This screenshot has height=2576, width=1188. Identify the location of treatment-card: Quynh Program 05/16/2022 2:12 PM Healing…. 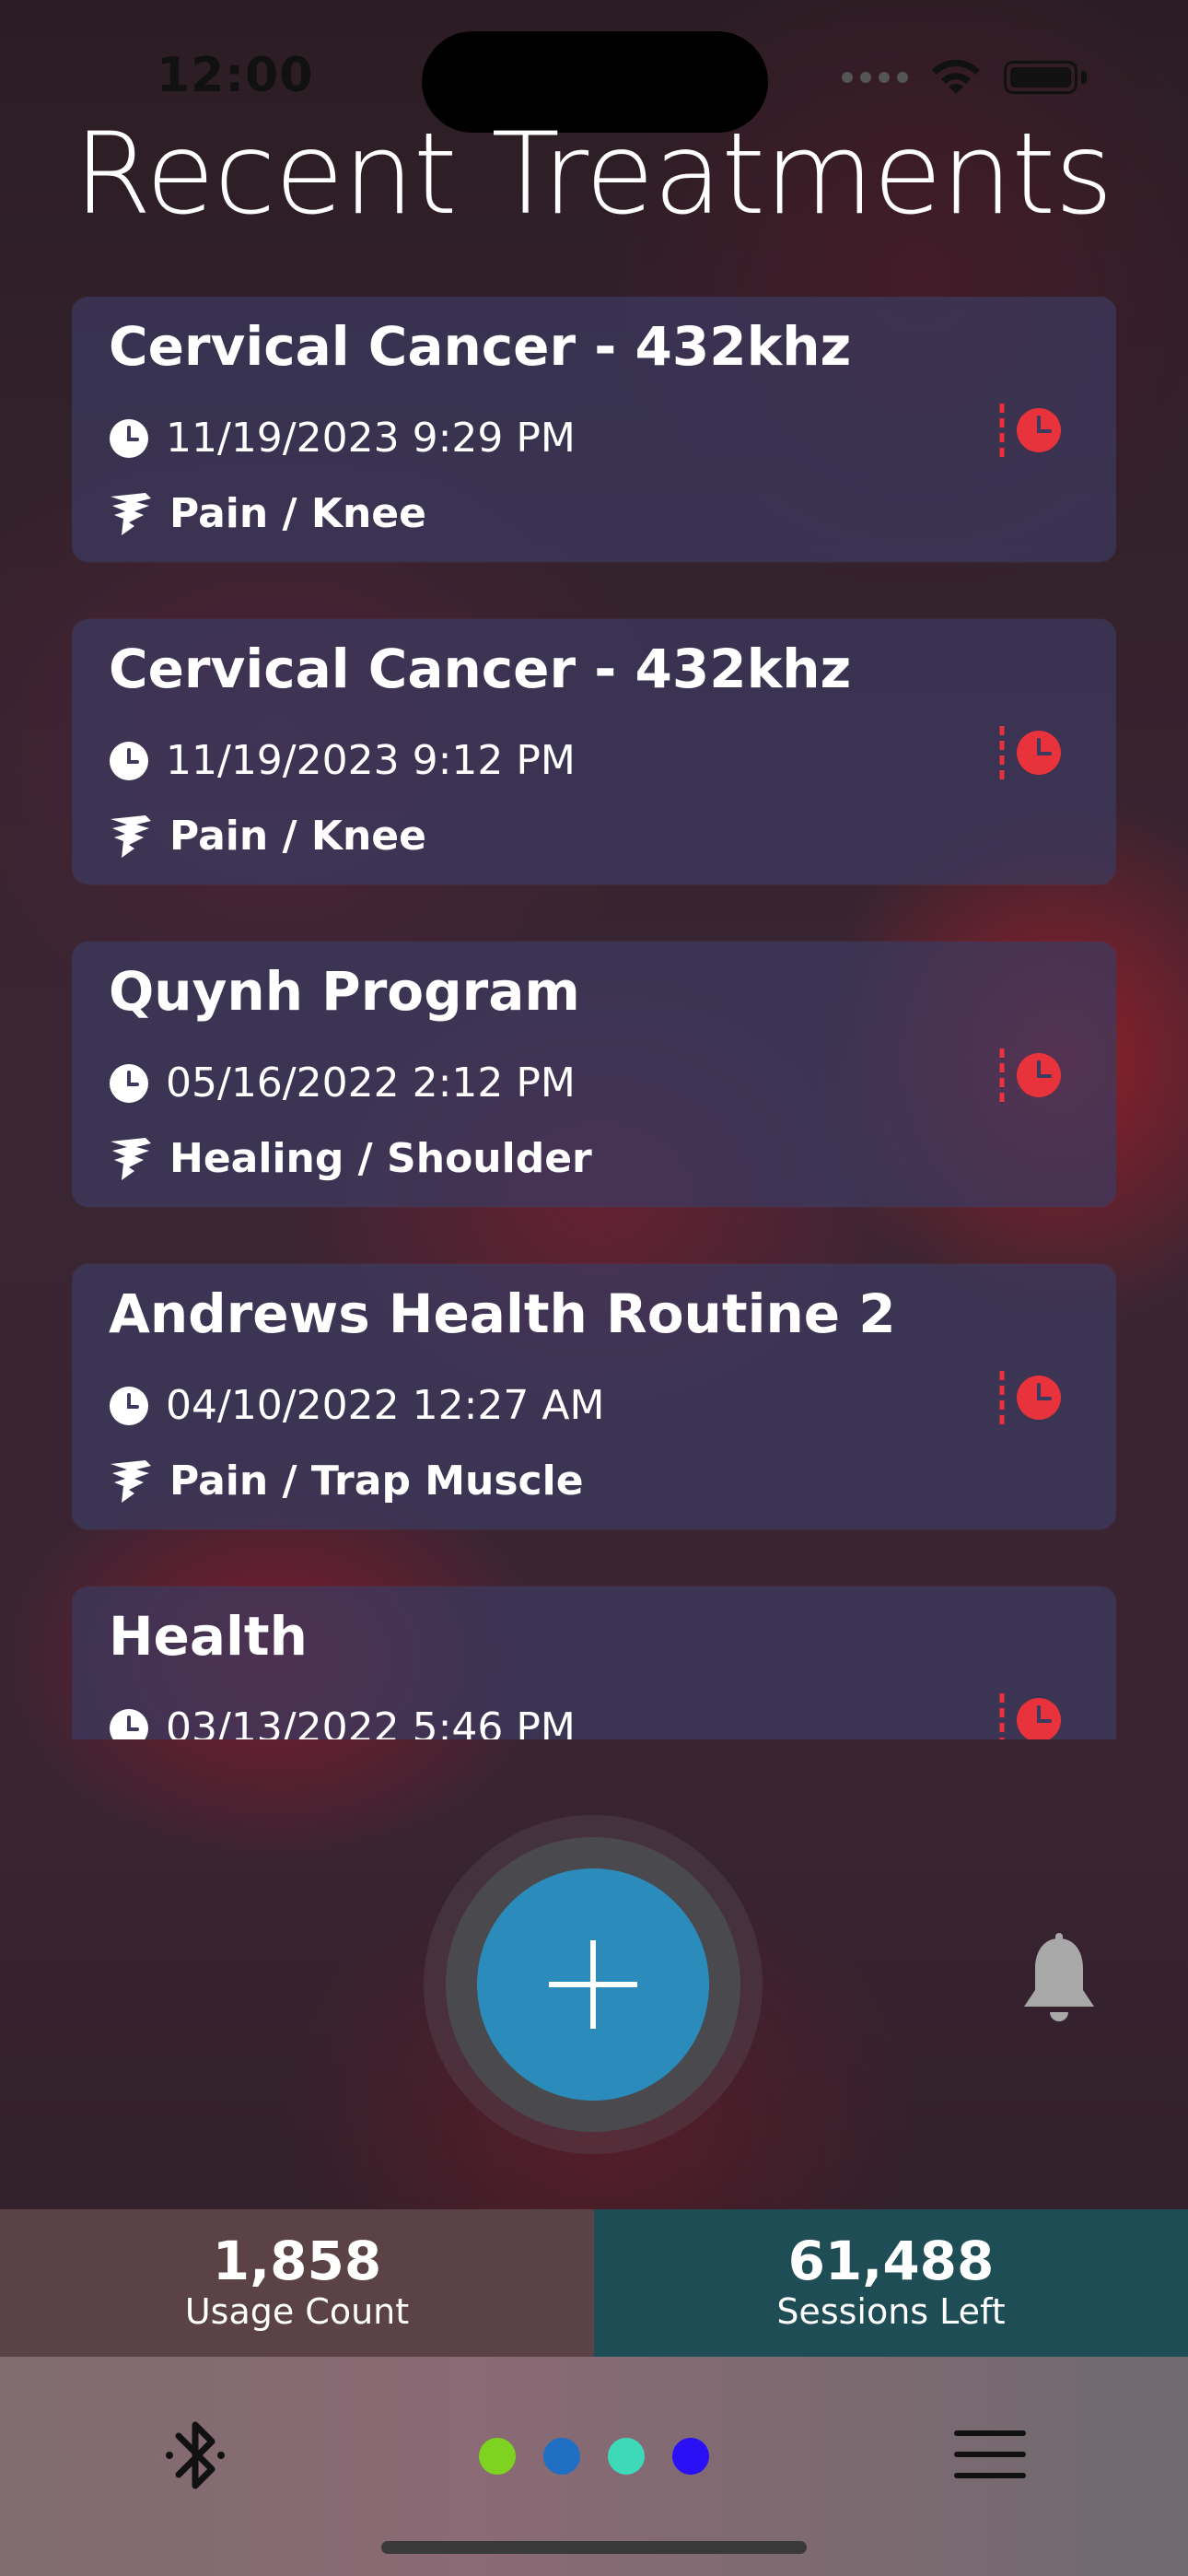
(594, 1074).